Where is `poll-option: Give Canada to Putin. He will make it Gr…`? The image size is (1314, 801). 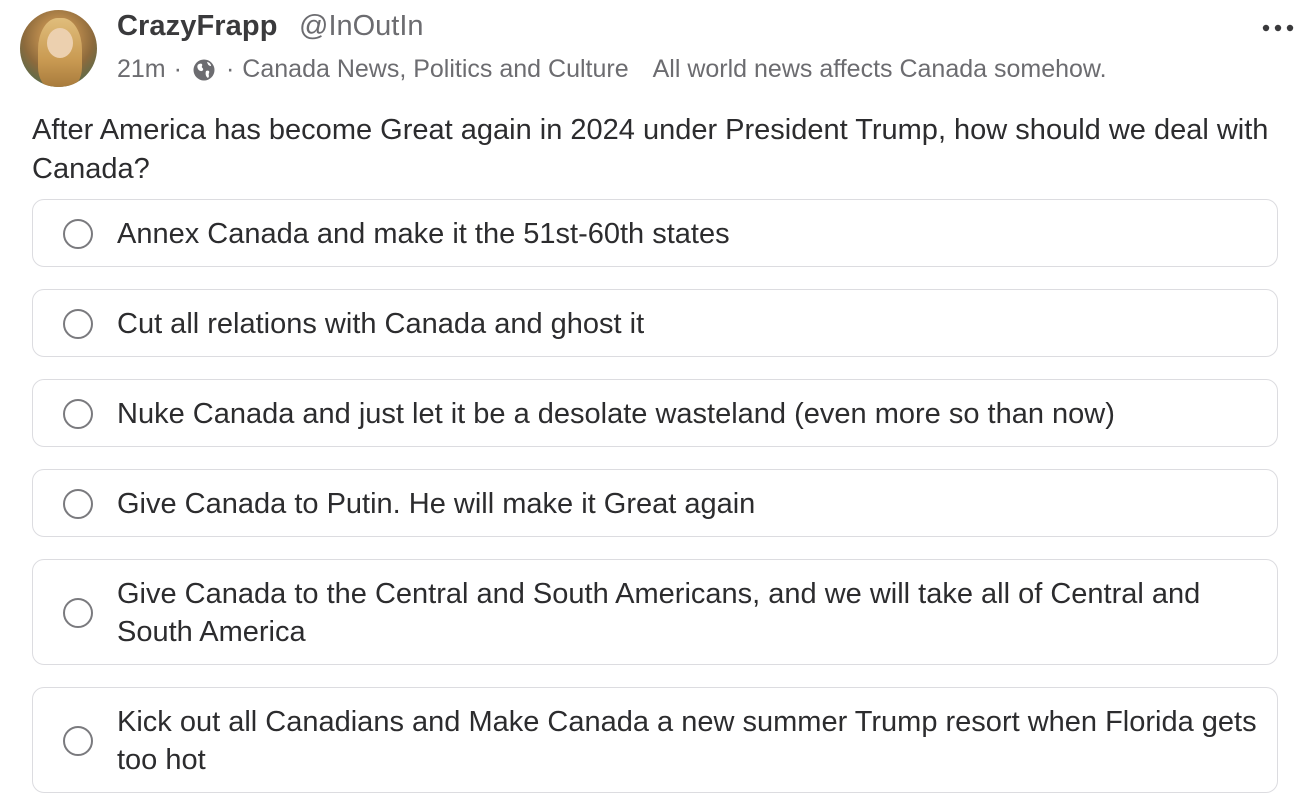
poll-option: Give Canada to Putin. He will make it Gr… is located at coordinates (655, 503).